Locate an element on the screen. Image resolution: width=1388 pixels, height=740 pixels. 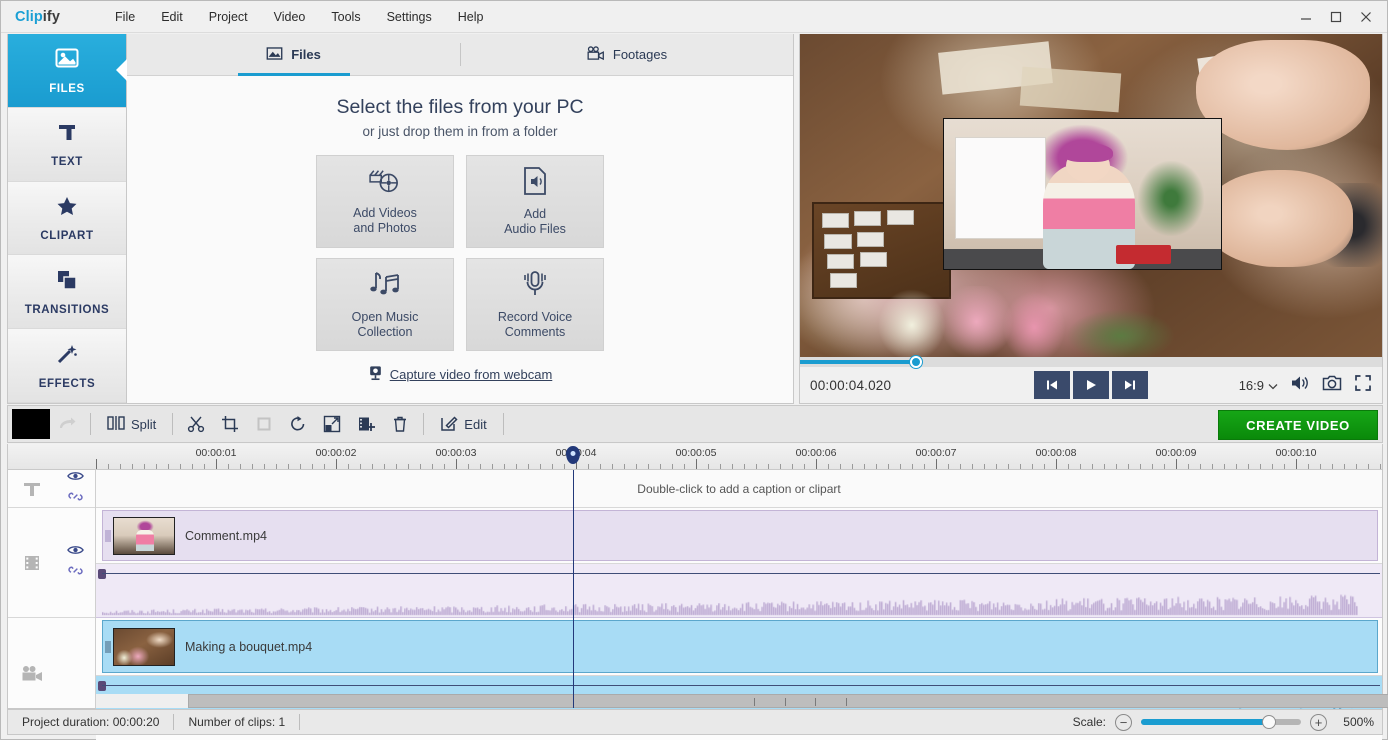
card-line-2: and Photos is located at coordinates (385, 228).